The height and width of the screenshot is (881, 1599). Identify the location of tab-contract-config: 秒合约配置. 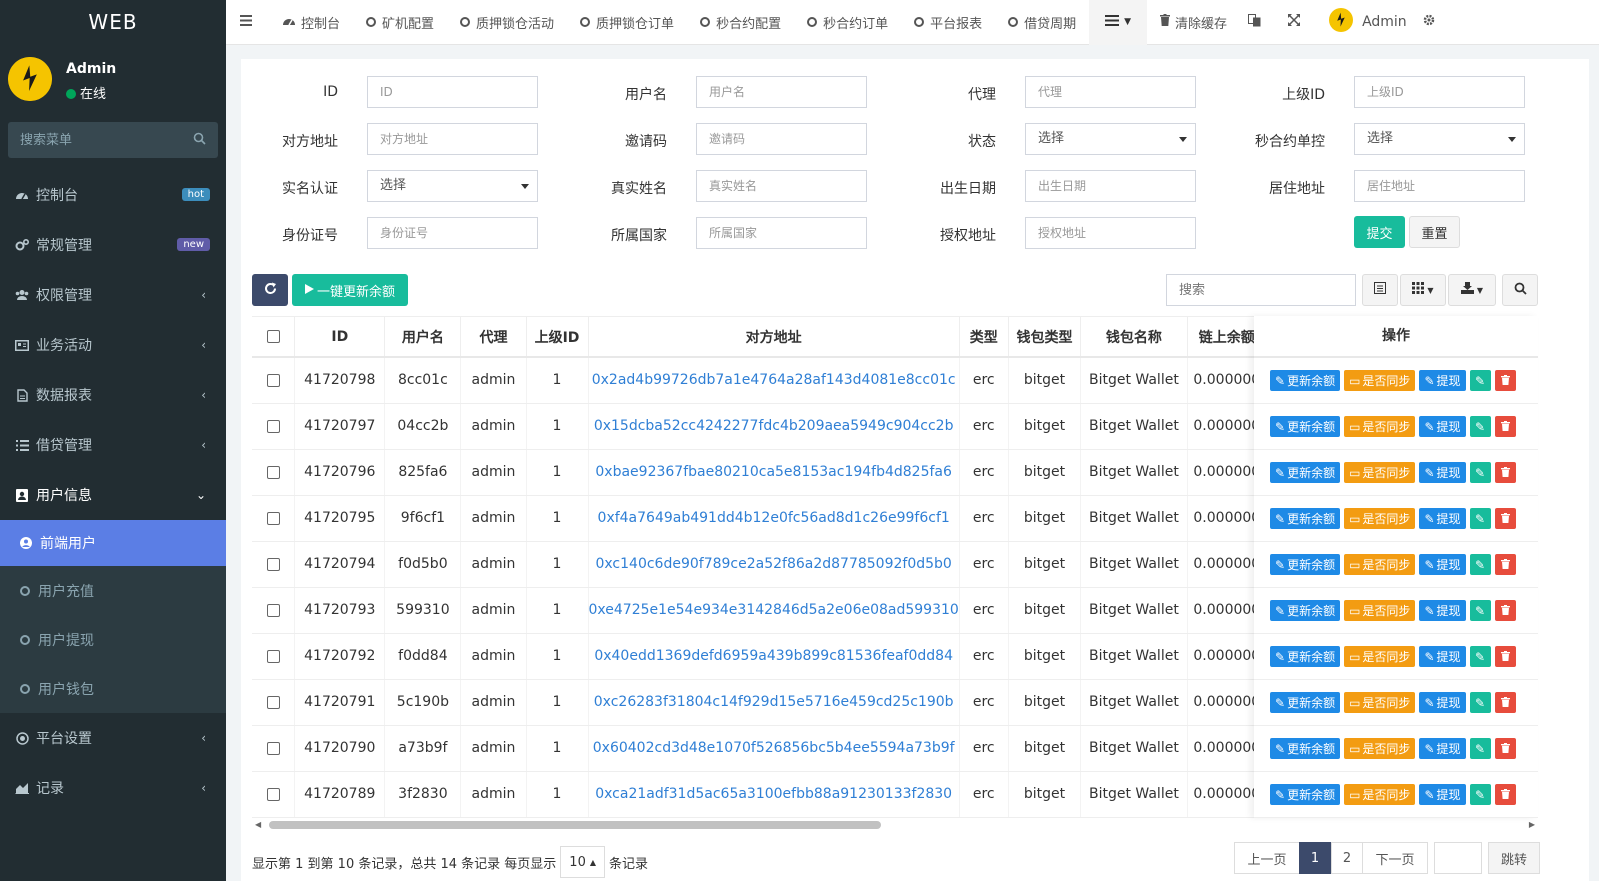
(740, 22).